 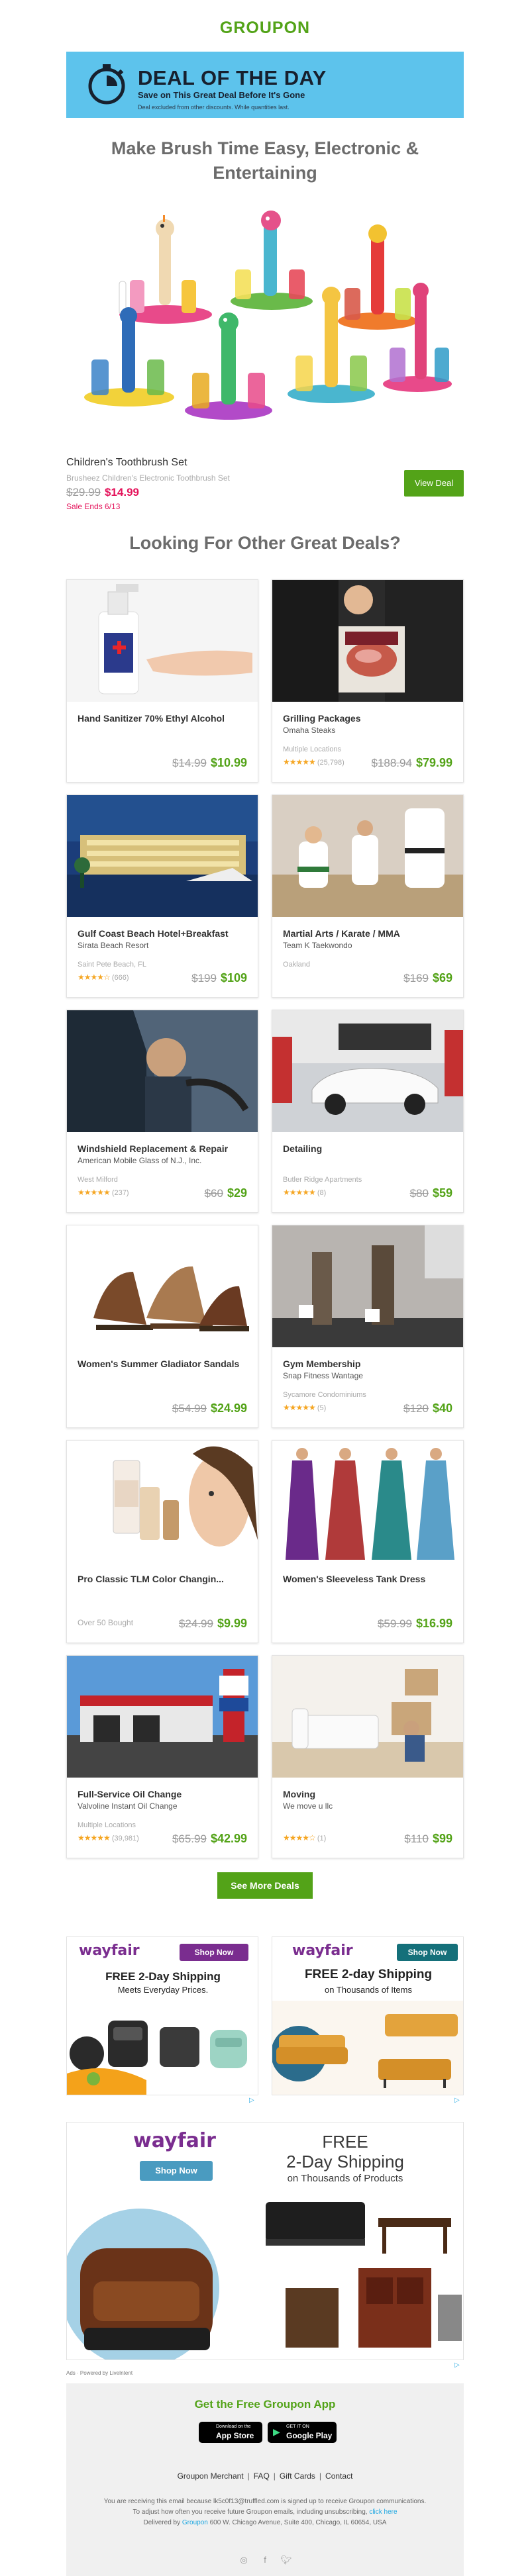 I want to click on deal-rating: ★★★★★ (8), so click(x=304, y=1192).